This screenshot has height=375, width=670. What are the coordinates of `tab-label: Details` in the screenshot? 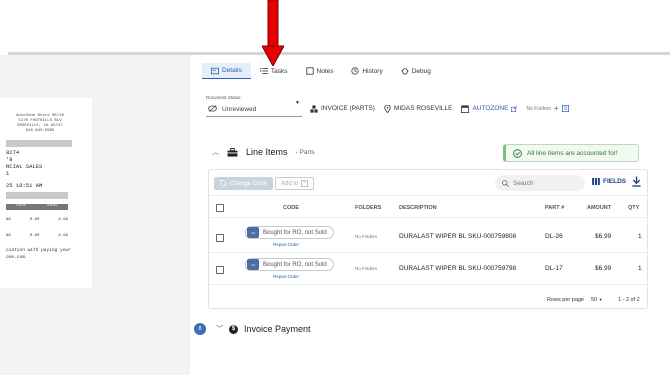 It's located at (232, 70).